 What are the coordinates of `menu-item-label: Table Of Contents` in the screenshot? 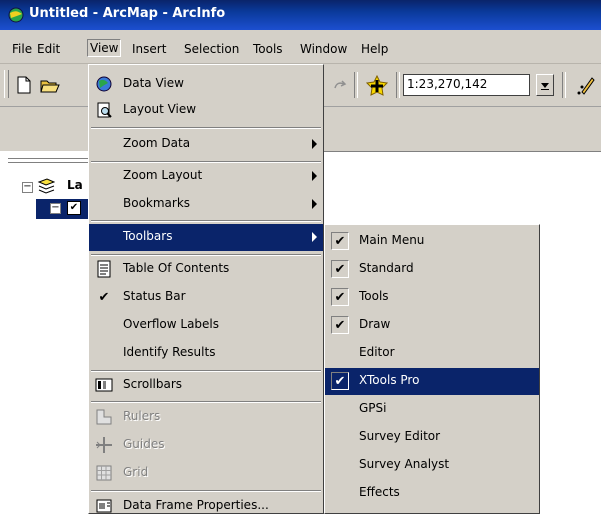 It's located at (176, 268).